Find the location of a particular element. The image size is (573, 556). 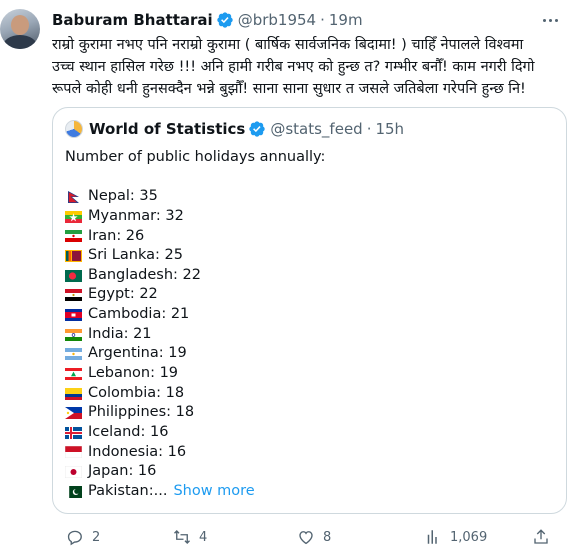

list-item: Iran: 26 is located at coordinates (310, 237).